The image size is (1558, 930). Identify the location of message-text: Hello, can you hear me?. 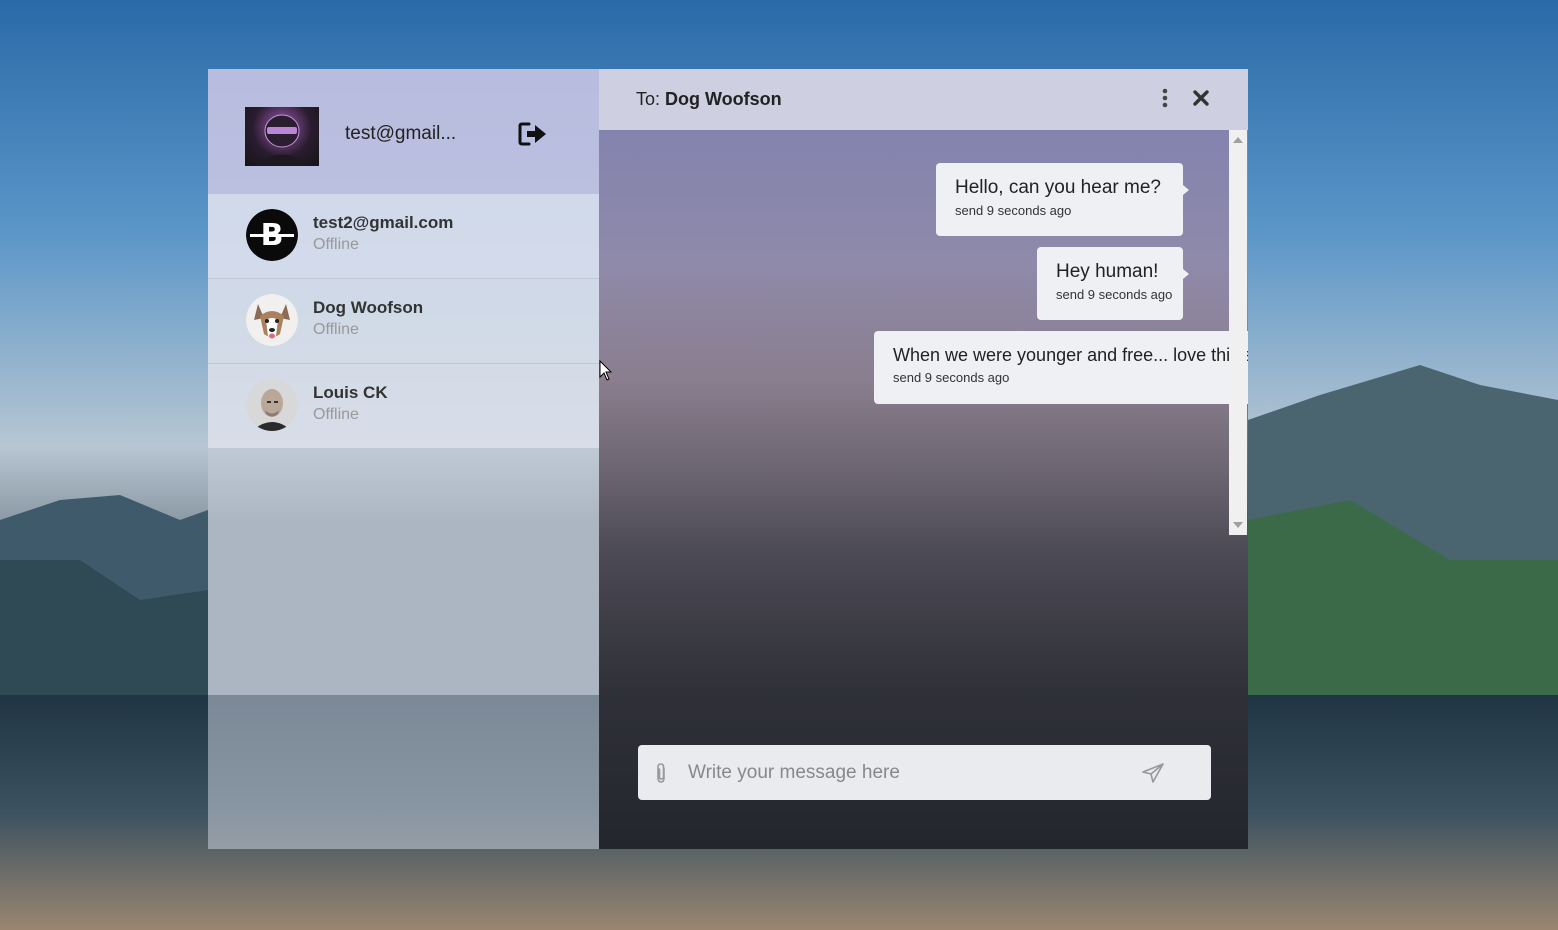
(1058, 187).